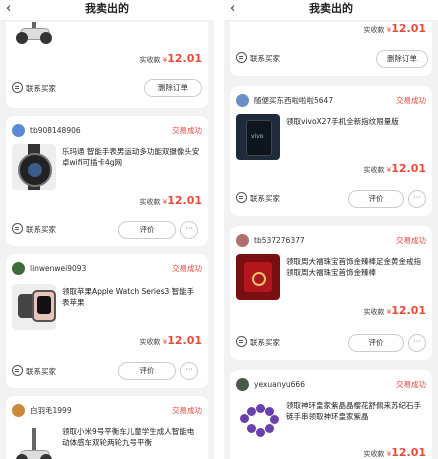  I want to click on product-title: 领取vivoX27手机全新指纹限量版, so click(355, 121).